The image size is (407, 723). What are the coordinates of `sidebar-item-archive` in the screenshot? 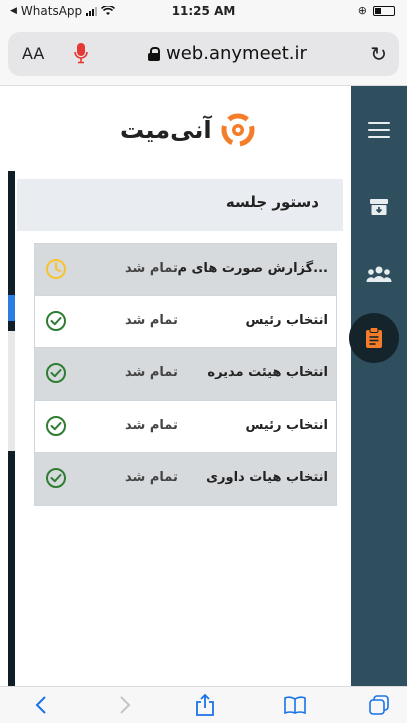 It's located at (379, 207).